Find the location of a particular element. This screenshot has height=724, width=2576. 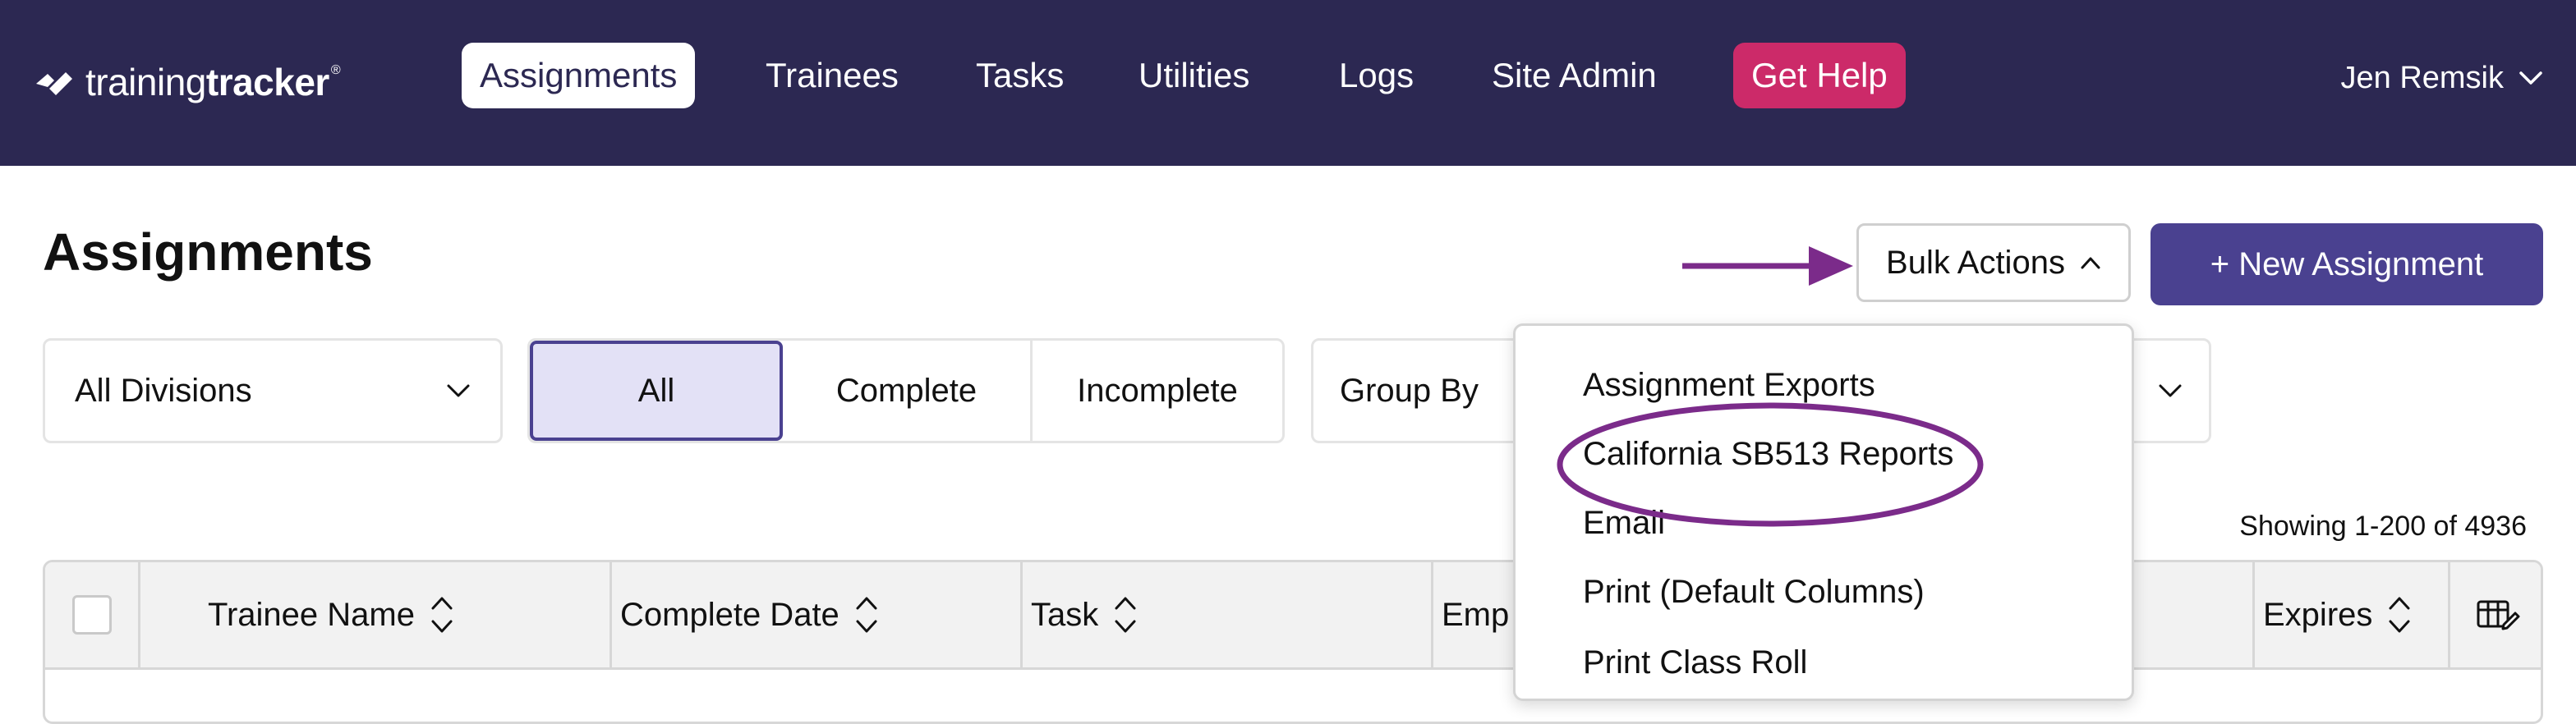

column-complete-date-label: Complete Date is located at coordinates (730, 614).